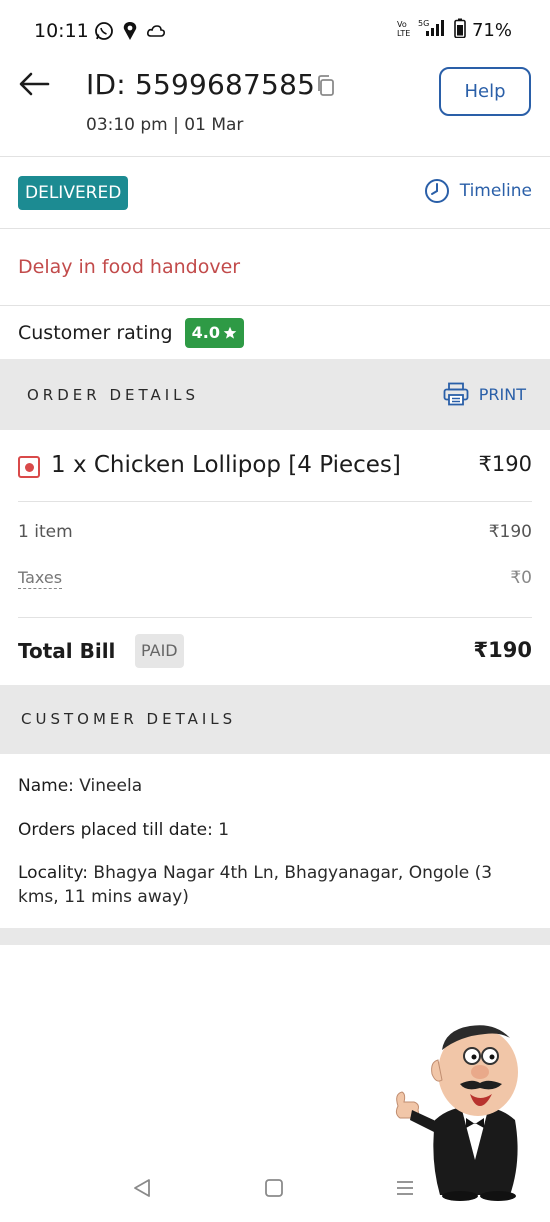 Image resolution: width=550 pixels, height=1222 pixels. Describe the element at coordinates (495, 191) in the screenshot. I see `timeline-label: Timeline` at that location.